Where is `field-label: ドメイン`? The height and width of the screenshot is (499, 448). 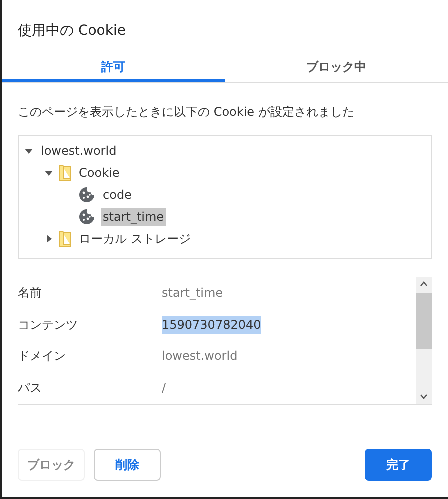 field-label: ドメイン is located at coordinates (42, 357).